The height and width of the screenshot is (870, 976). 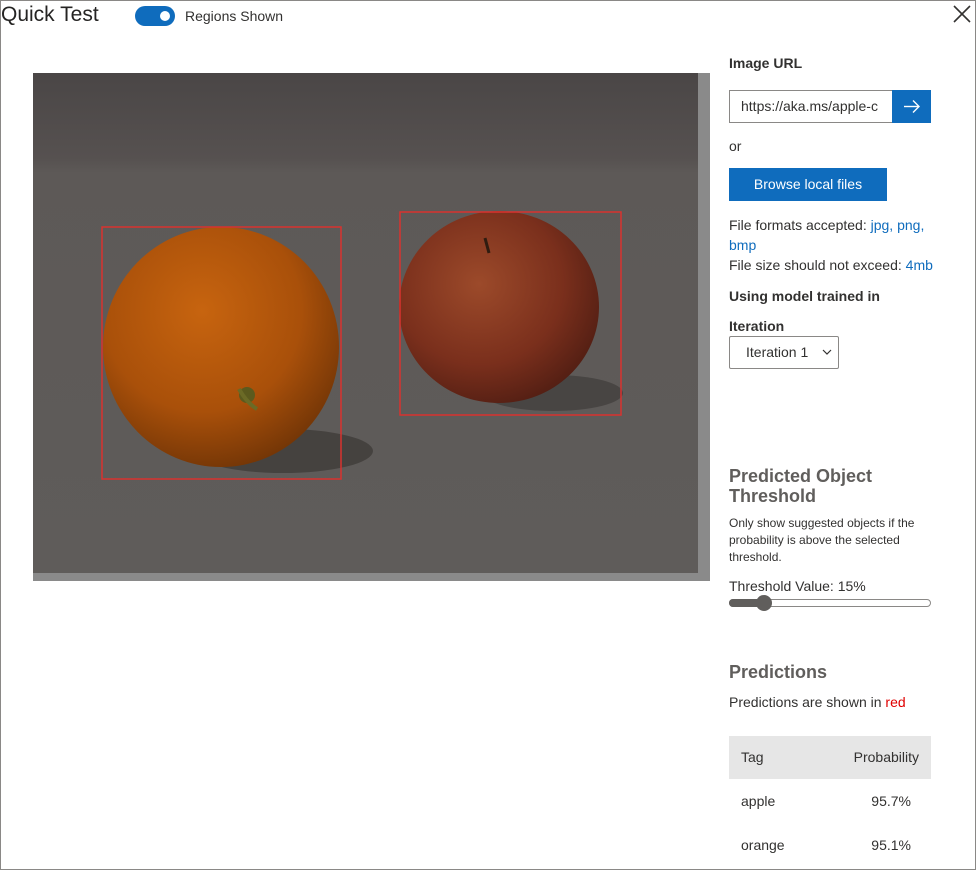 I want to click on row-probability: 95.1%, so click(x=891, y=845).